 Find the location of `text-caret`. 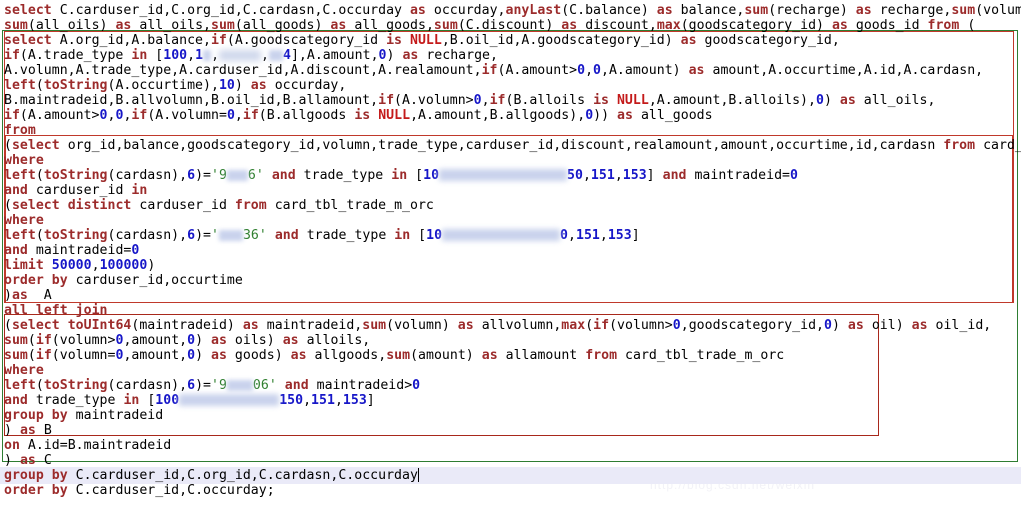

text-caret is located at coordinates (418, 475).